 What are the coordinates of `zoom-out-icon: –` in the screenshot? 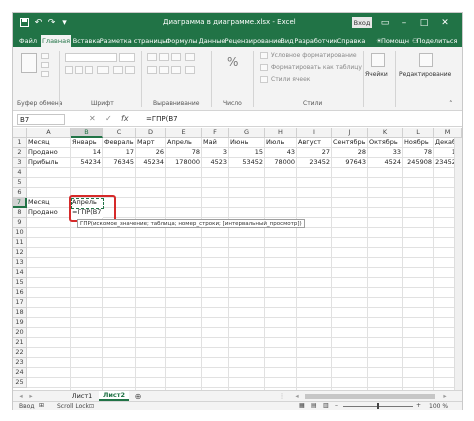 It's located at (336, 405).